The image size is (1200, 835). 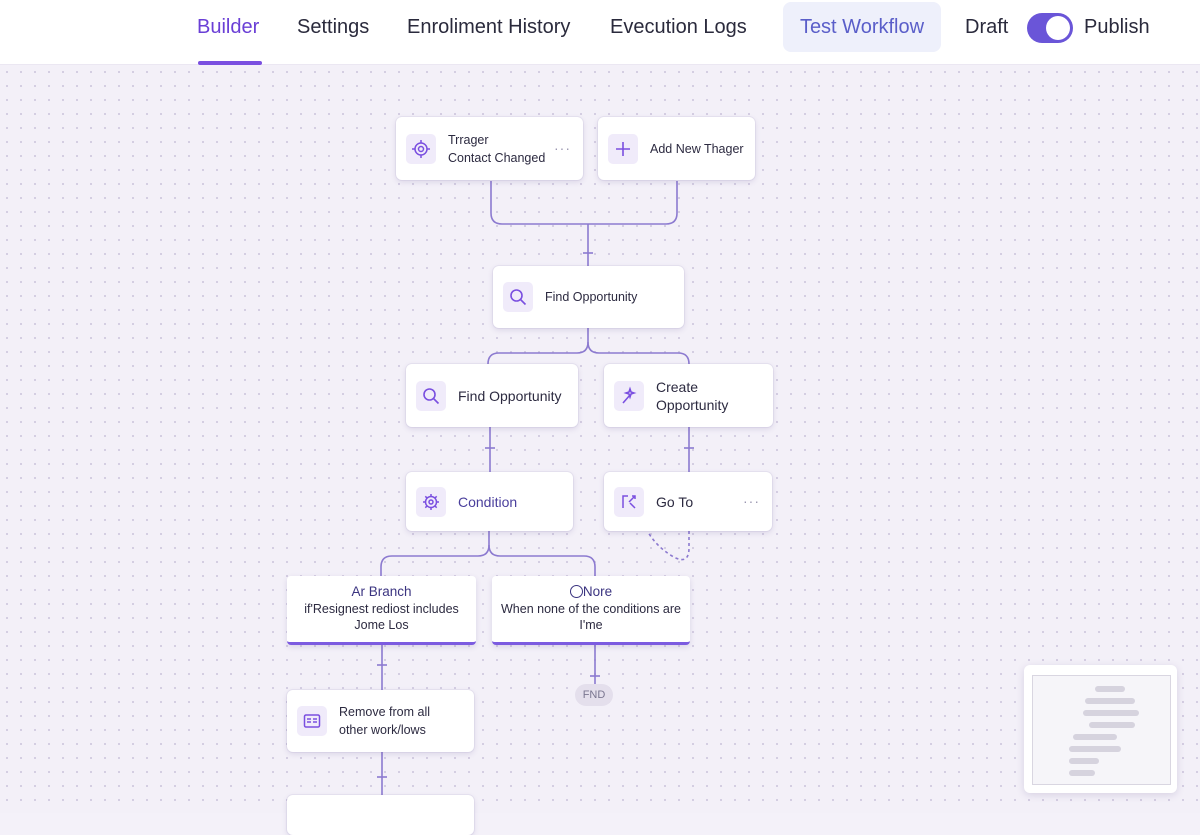 I want to click on circle-icon, so click(x=576, y=591).